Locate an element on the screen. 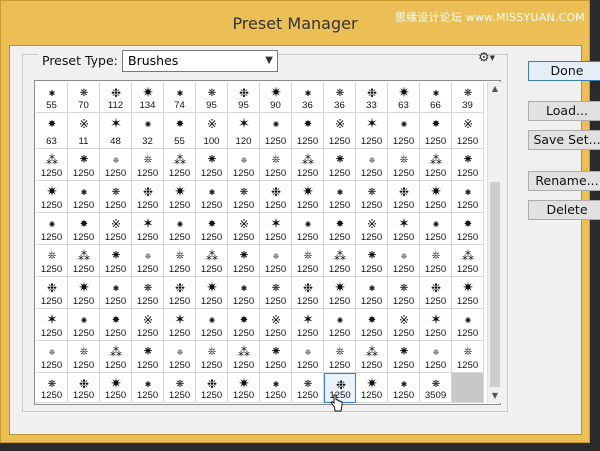  brush-preset-cell: ✸ 55 is located at coordinates (180, 131).